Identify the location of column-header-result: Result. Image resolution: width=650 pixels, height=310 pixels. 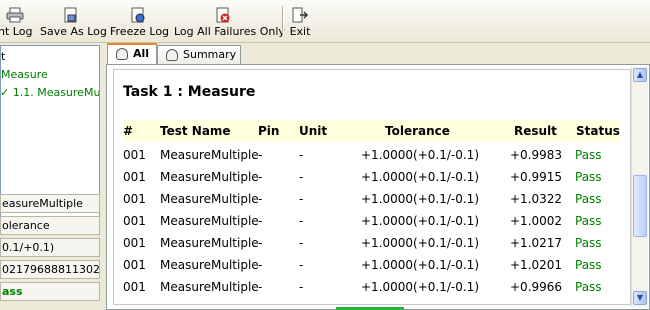
(535, 131).